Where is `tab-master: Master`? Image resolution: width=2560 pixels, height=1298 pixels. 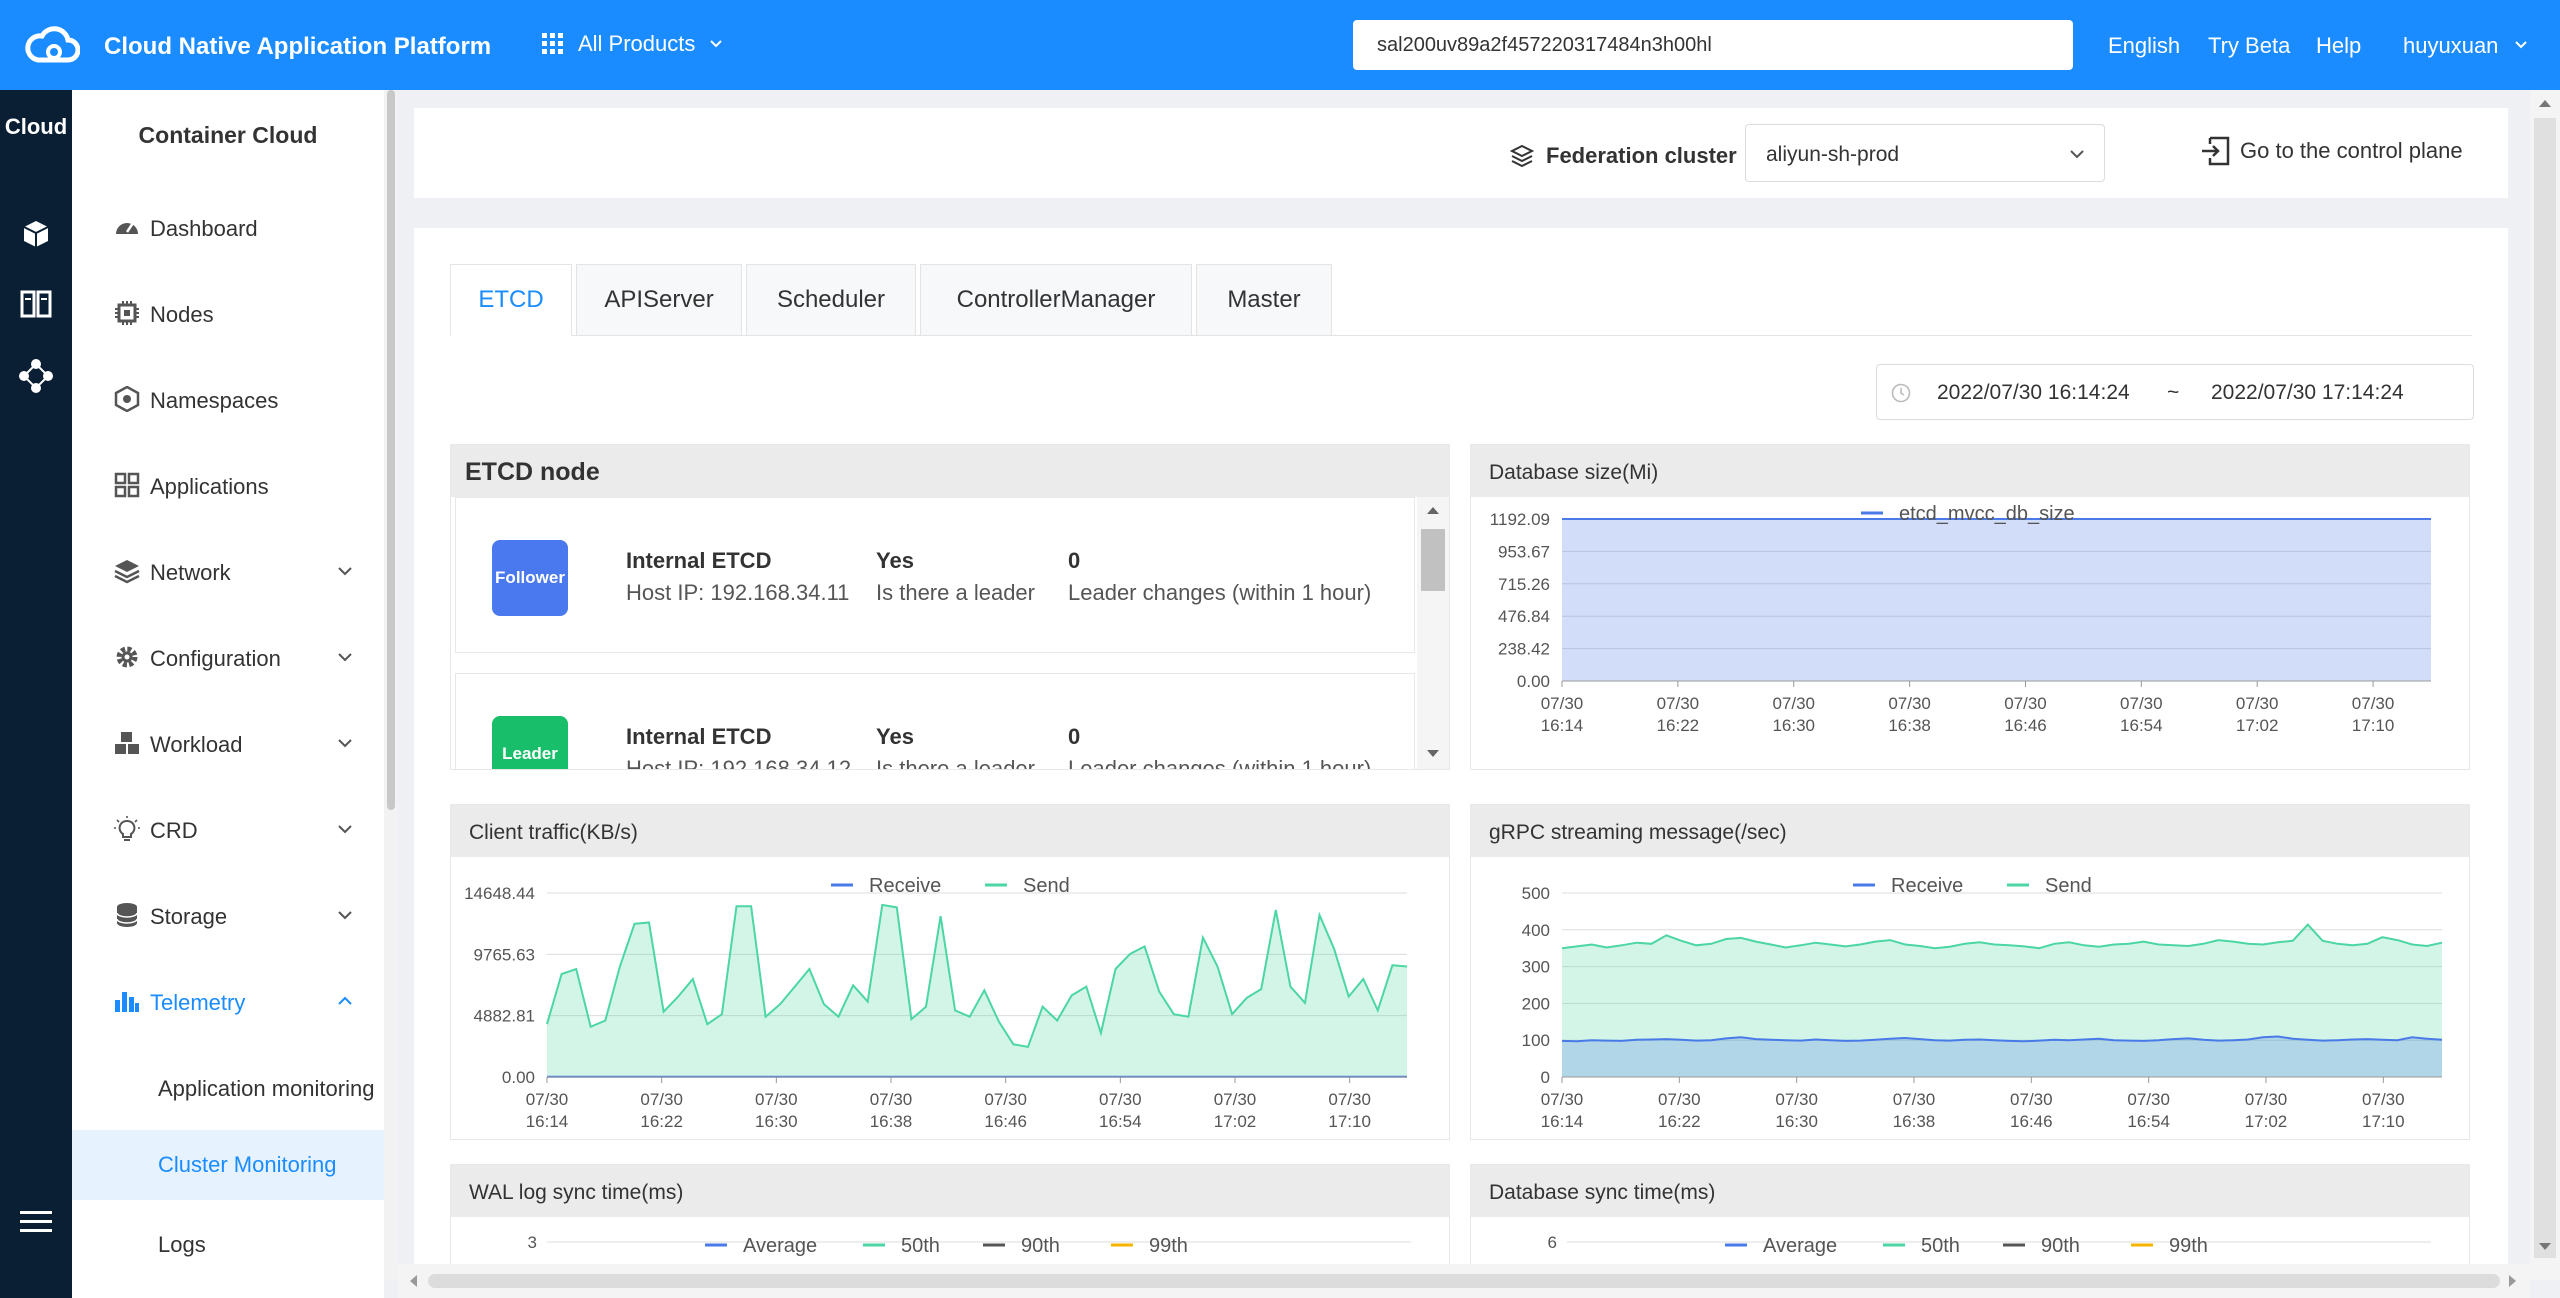 tab-master: Master is located at coordinates (1264, 300).